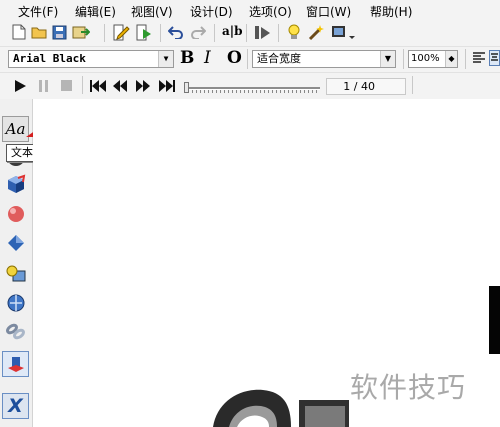 Image resolution: width=500 pixels, height=427 pixels. I want to click on first-frame-icon, so click(98, 86).